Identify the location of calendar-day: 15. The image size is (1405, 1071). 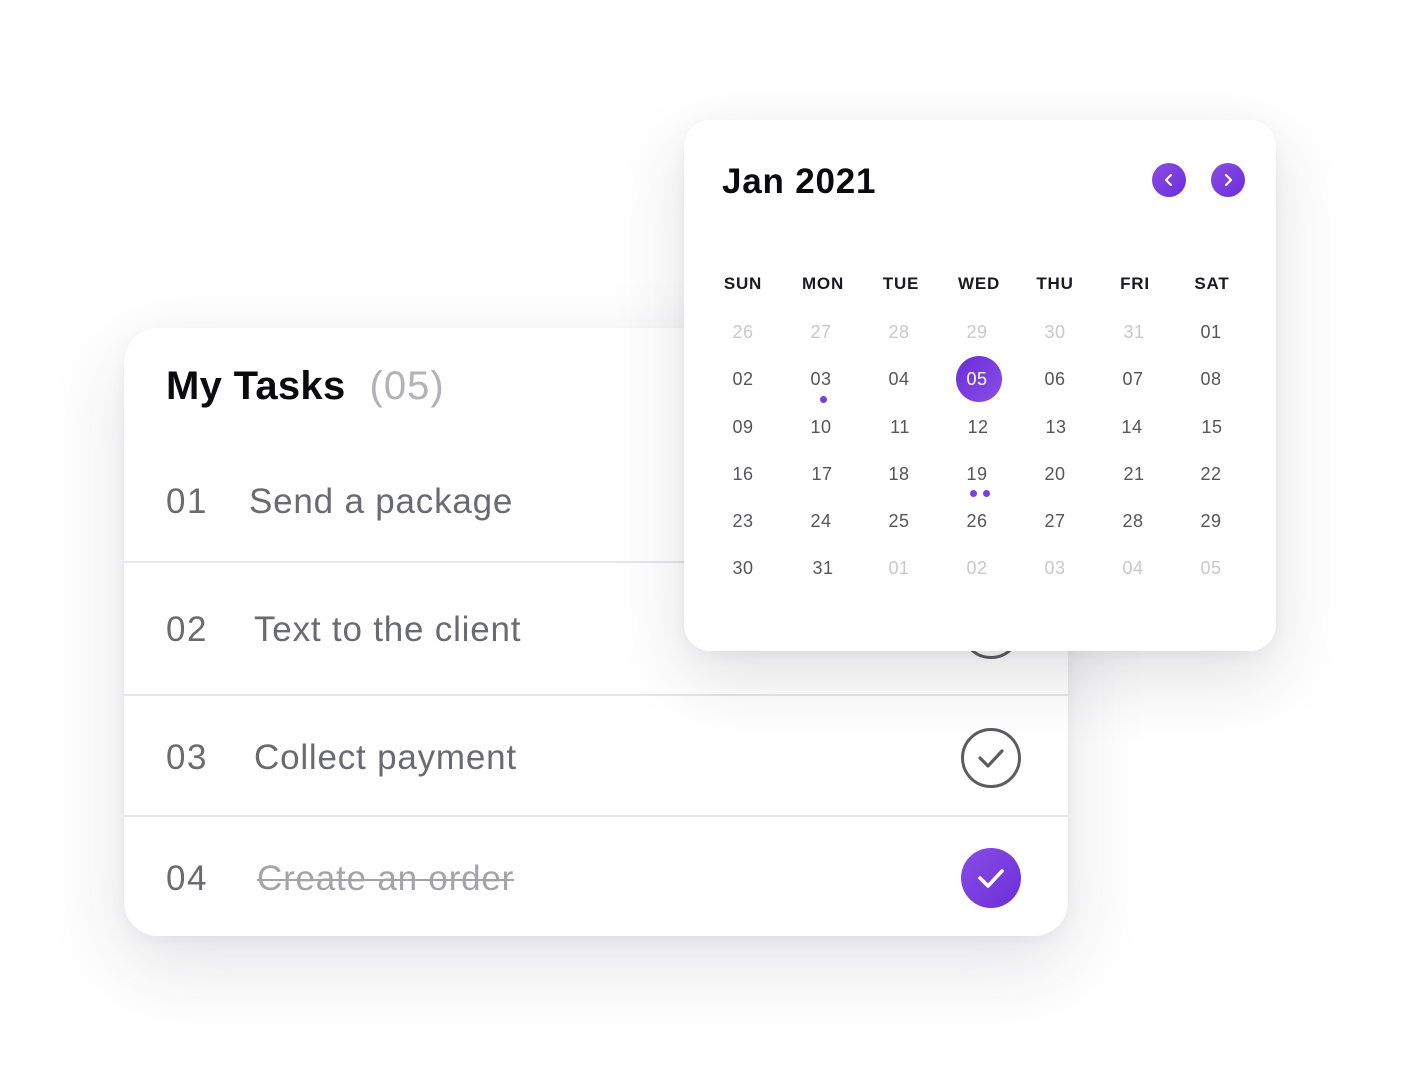
(1212, 427).